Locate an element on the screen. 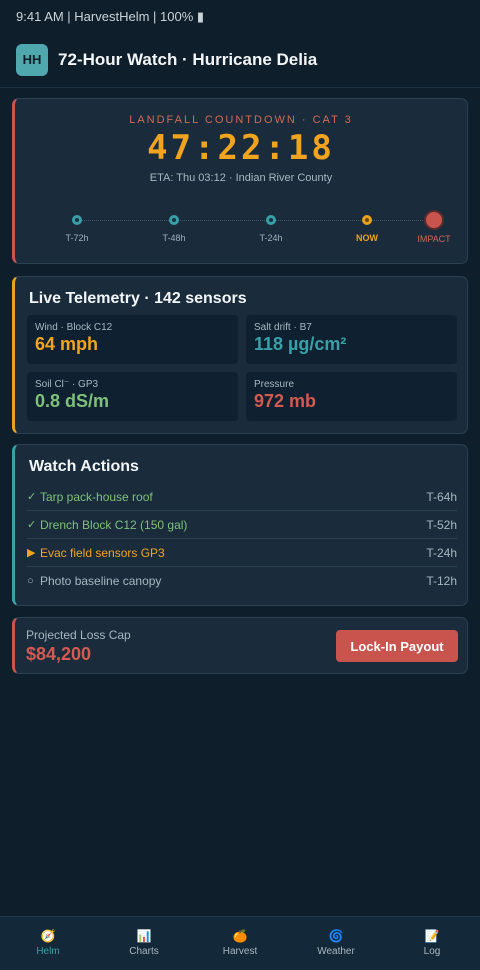 This screenshot has height=970, width=480. countdown-timer: 47:22:18 is located at coordinates (241, 148).